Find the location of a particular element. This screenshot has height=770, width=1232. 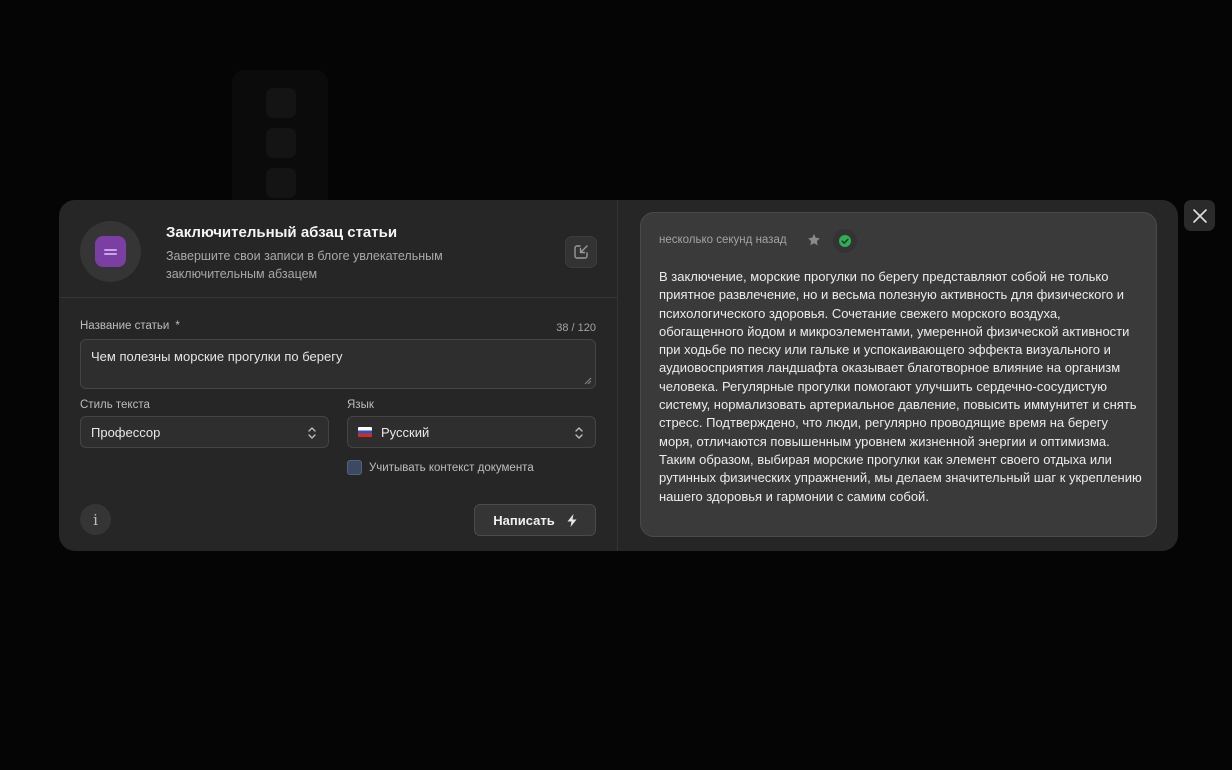

text-style-value: Профессор is located at coordinates (126, 432).